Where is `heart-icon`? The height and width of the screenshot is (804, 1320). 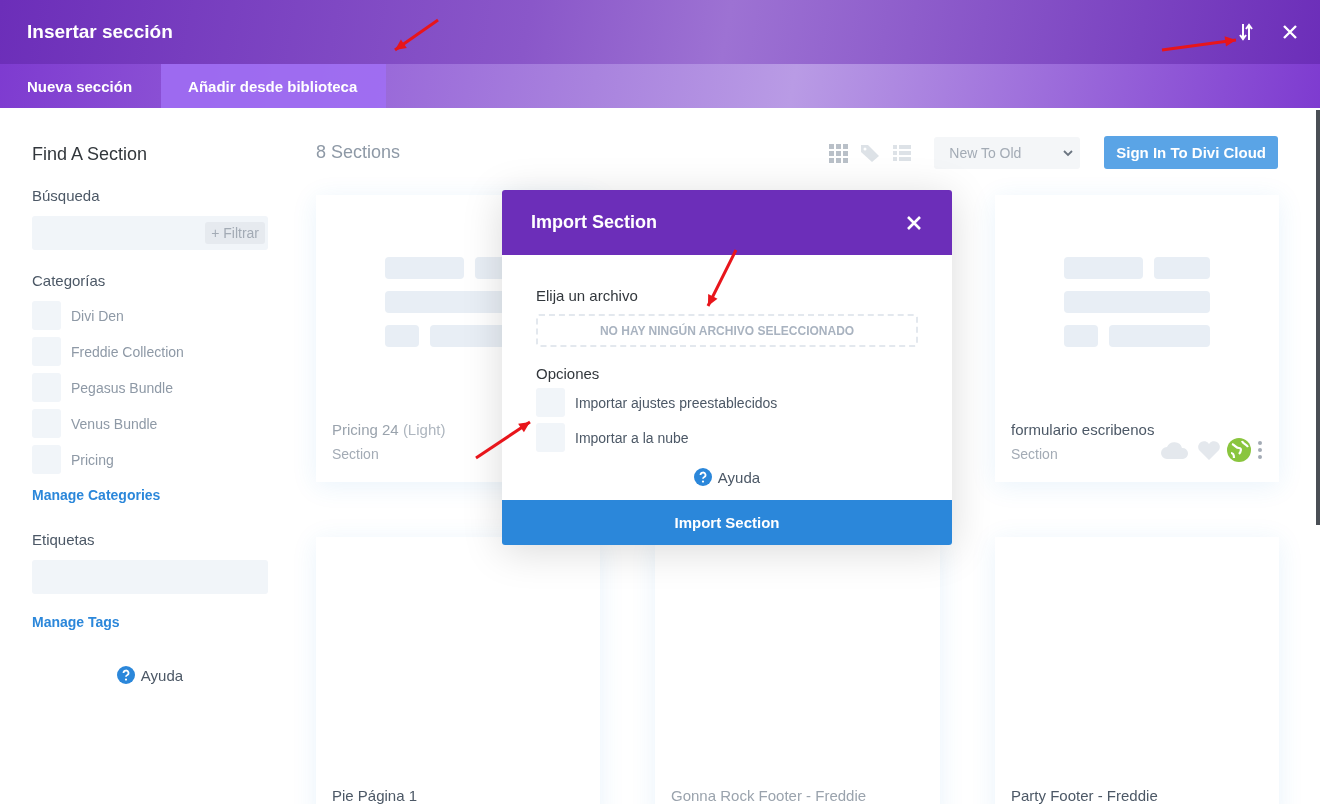 heart-icon is located at coordinates (1209, 450).